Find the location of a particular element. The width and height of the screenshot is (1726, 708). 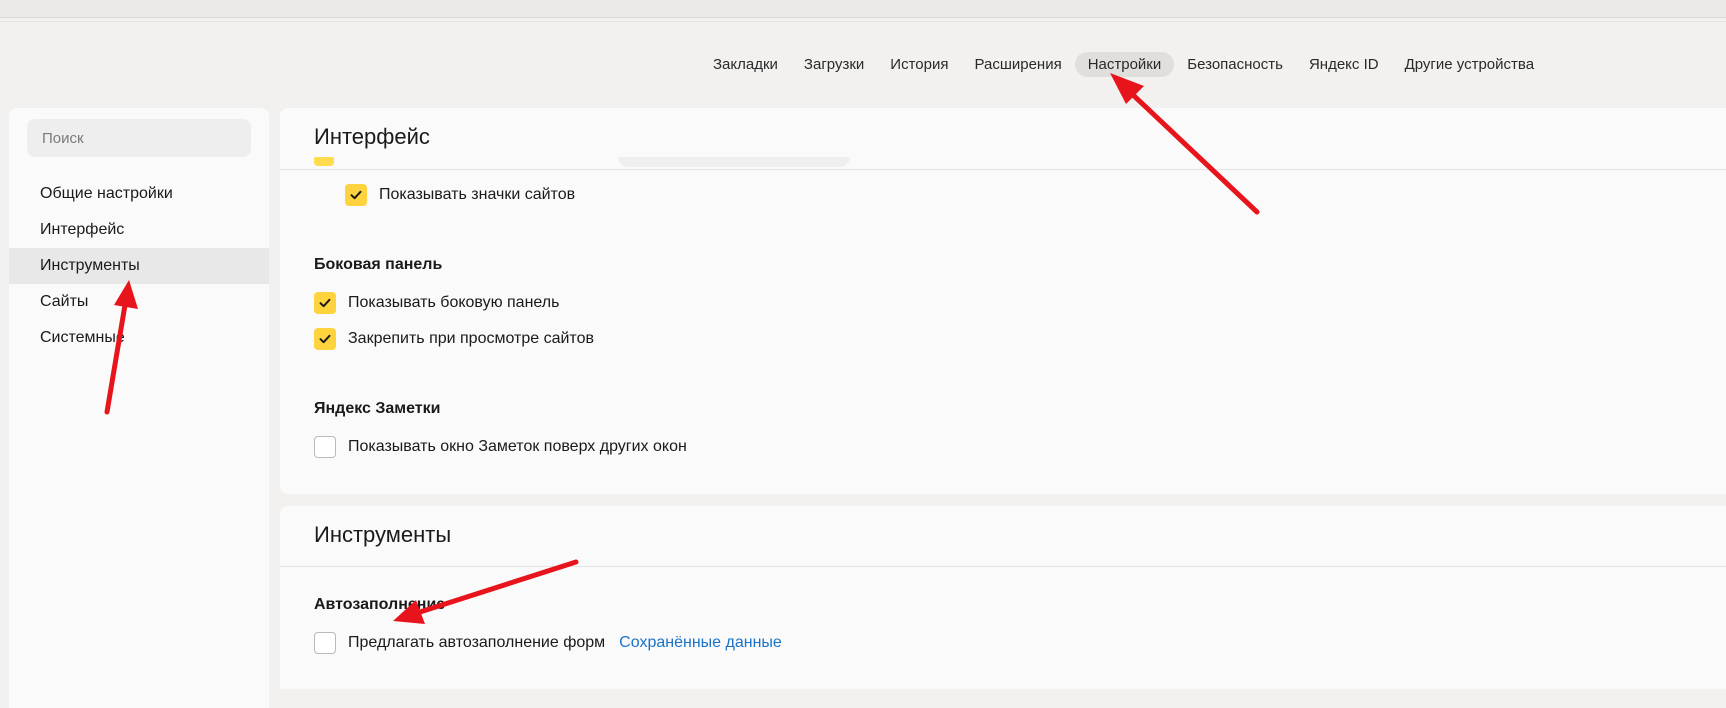

sidebar-item-label: Сайты is located at coordinates (64, 301).